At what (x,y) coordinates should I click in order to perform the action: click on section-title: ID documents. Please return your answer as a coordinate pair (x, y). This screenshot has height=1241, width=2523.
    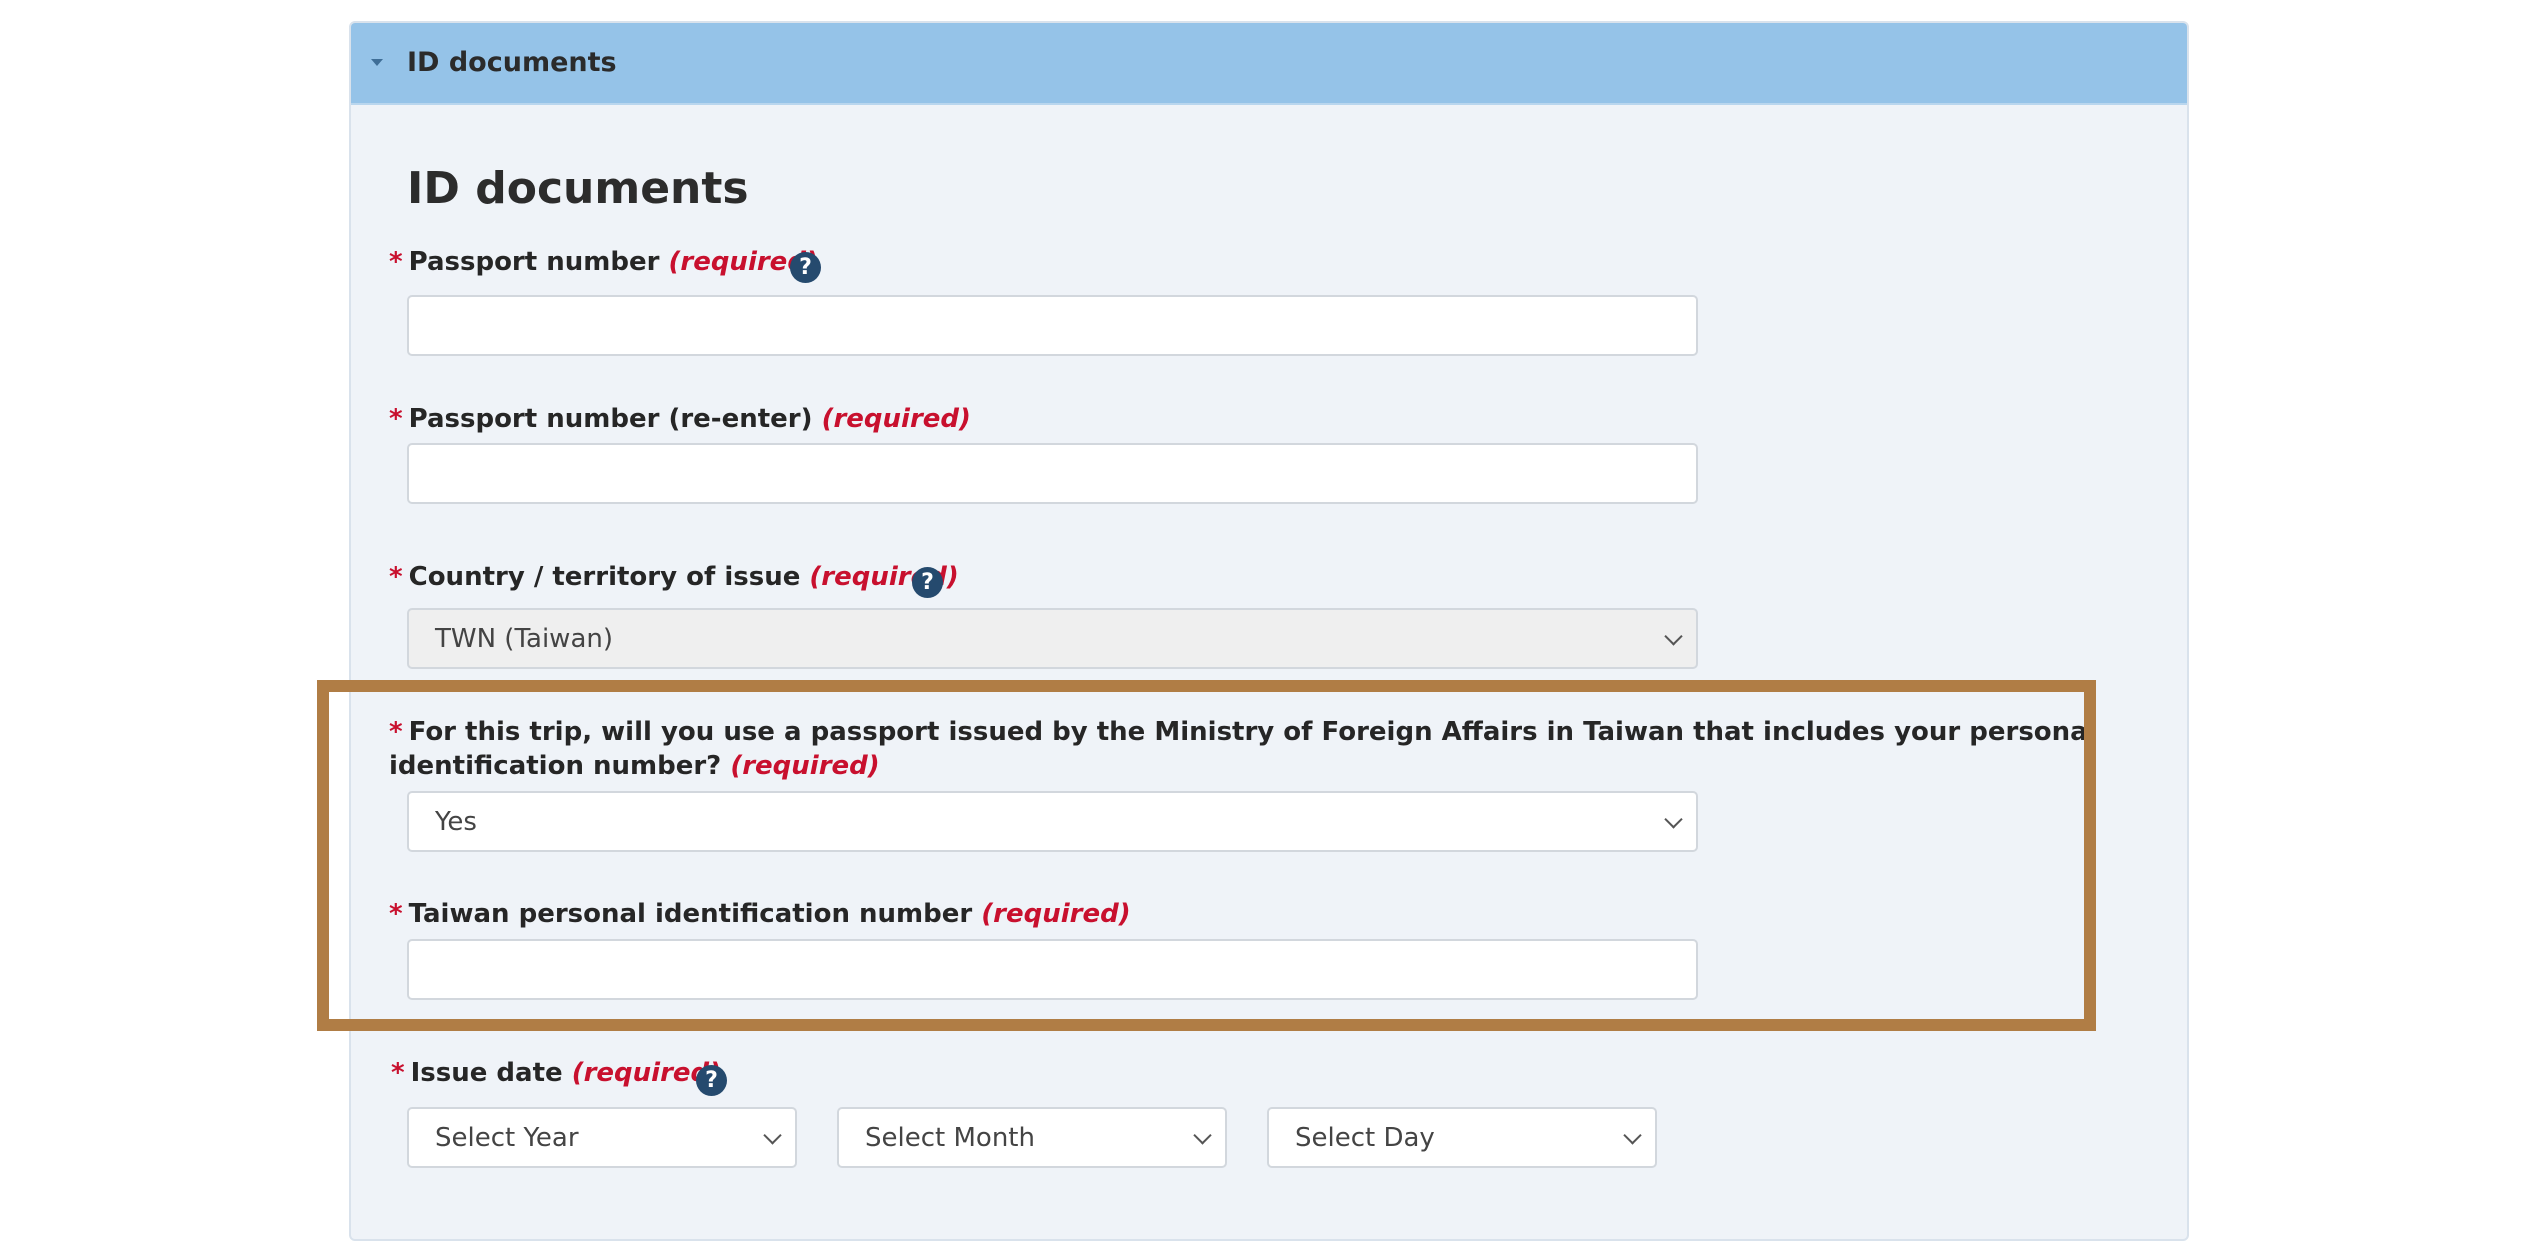
    Looking at the image, I should click on (578, 188).